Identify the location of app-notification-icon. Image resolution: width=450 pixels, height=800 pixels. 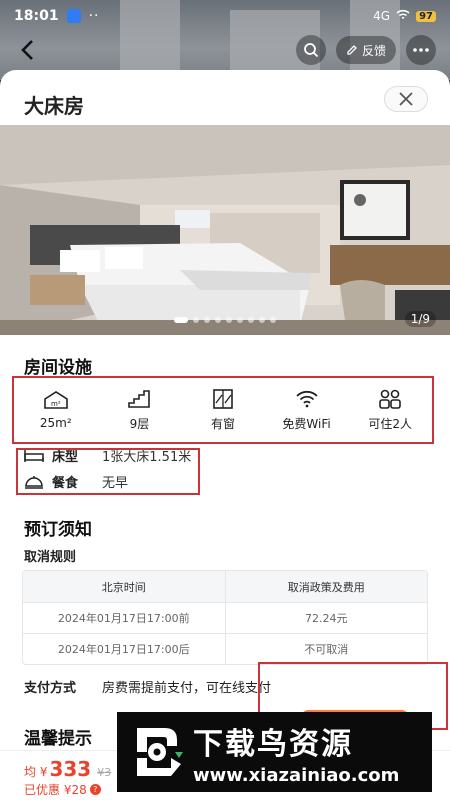
(73, 16).